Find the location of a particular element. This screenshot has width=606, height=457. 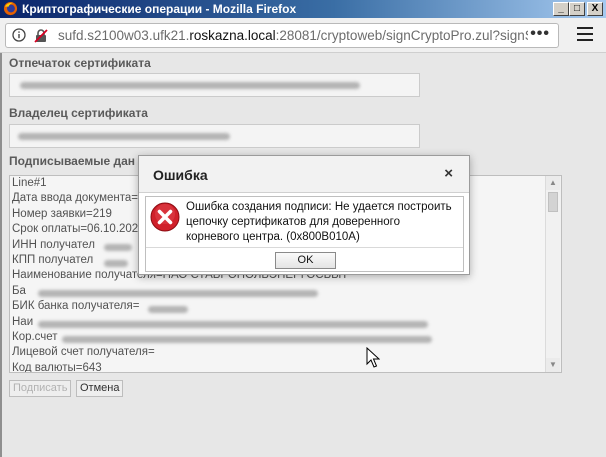

dialog-divider is located at coordinates (304, 247).